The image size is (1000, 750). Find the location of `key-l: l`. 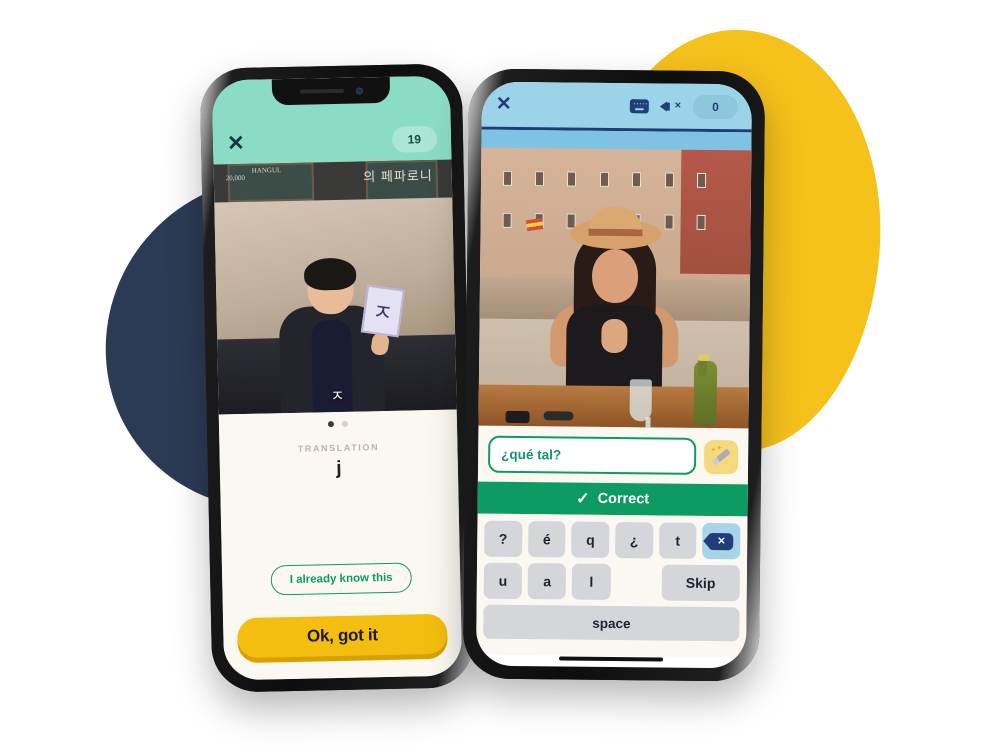

key-l: l is located at coordinates (591, 581).